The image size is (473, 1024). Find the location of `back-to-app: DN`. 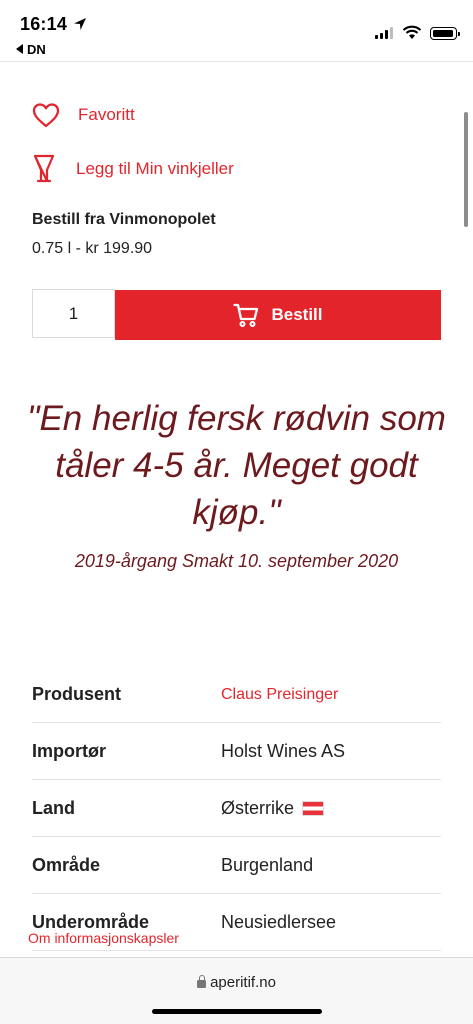

back-to-app: DN is located at coordinates (31, 49).